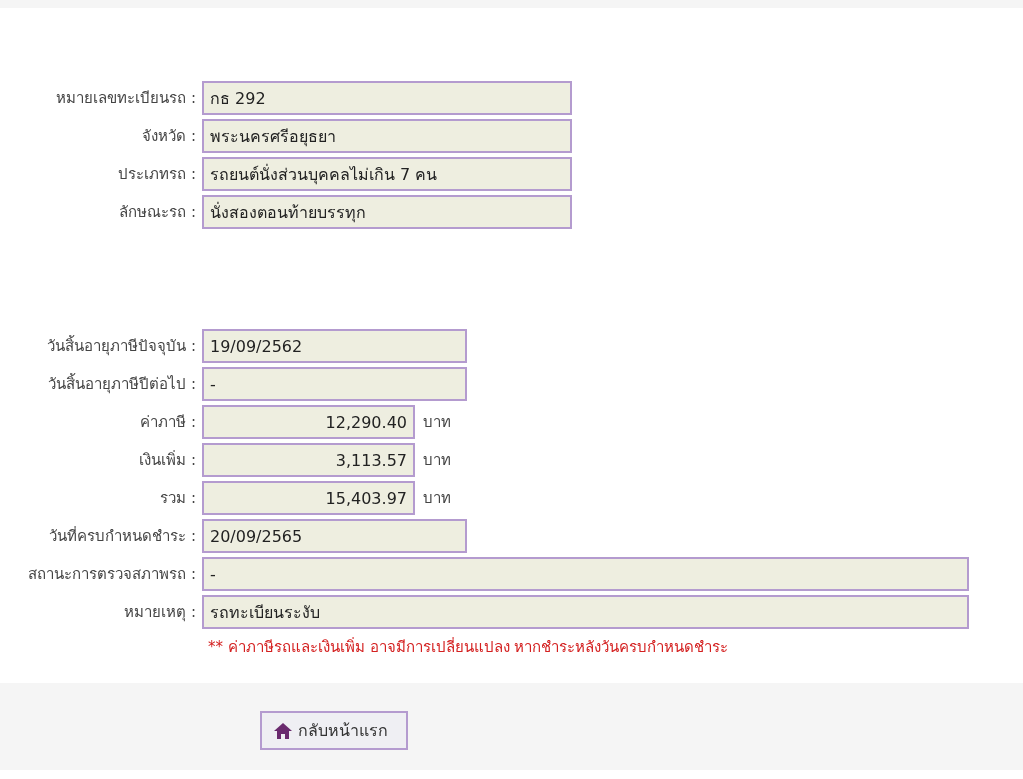 The image size is (1023, 779). What do you see at coordinates (111, 574) in the screenshot?
I see `field-label: สถานะการตรวจสภาพรถ :` at bounding box center [111, 574].